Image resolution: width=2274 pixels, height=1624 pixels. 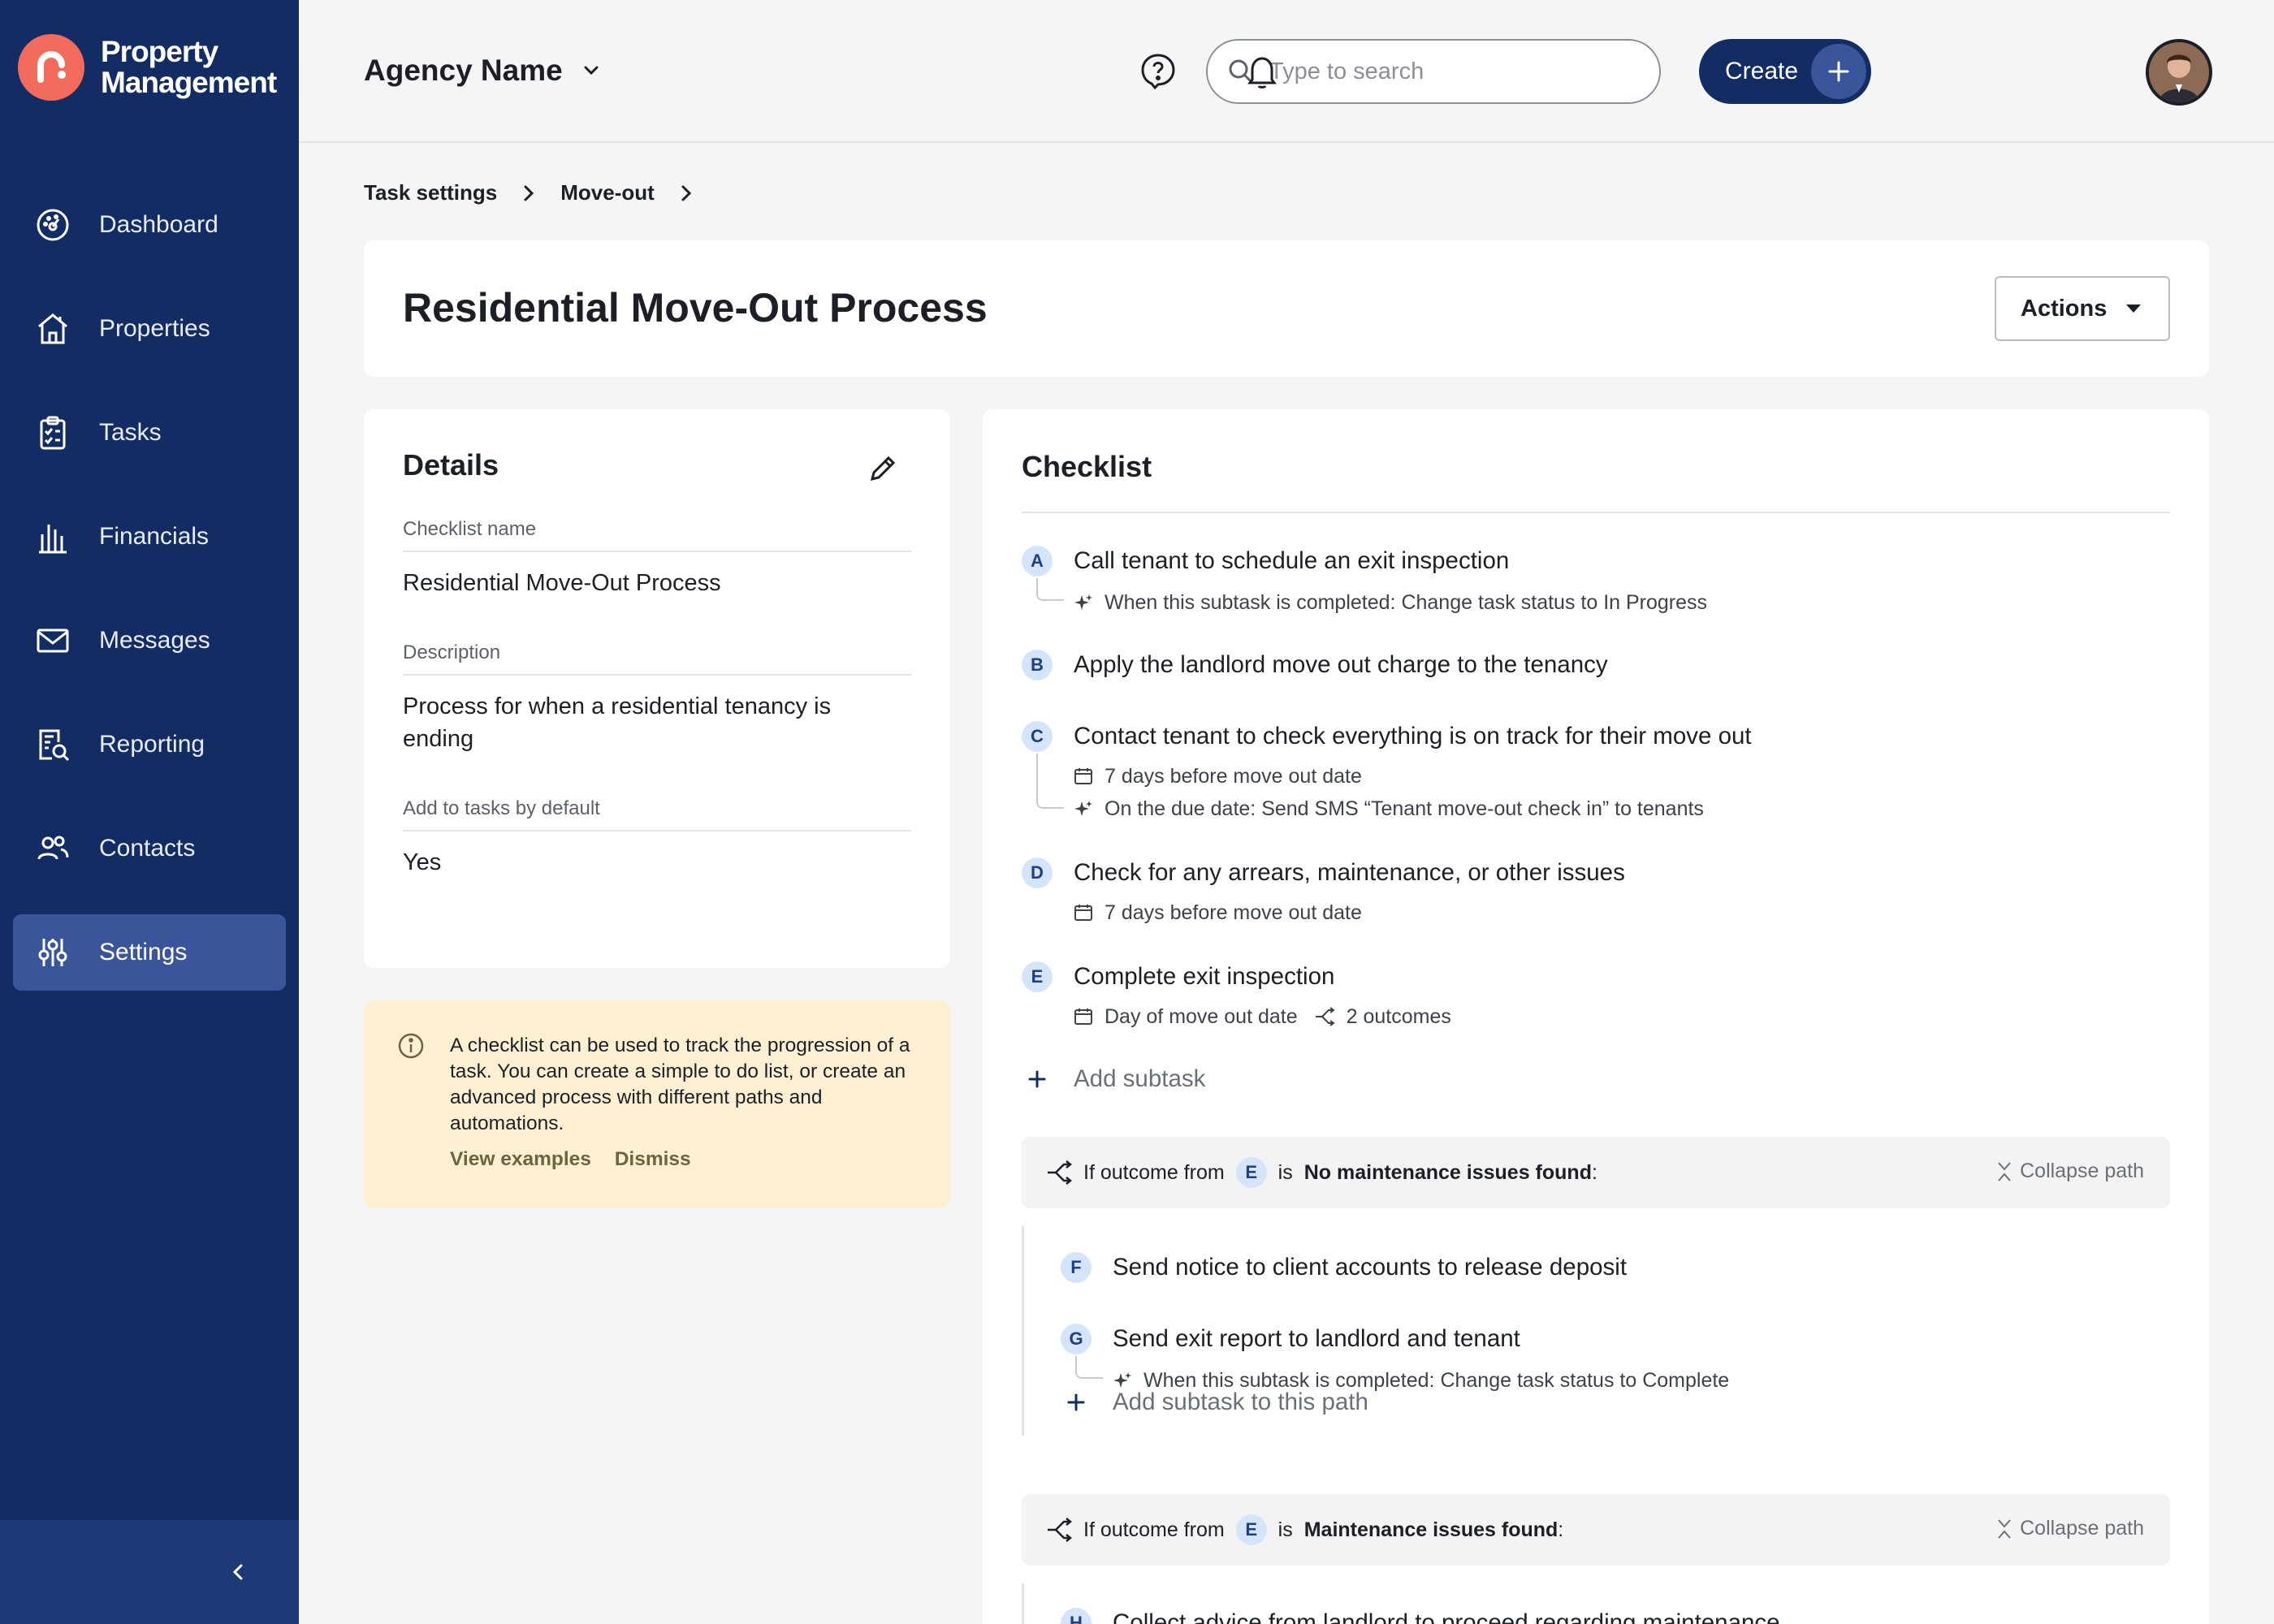 I want to click on path-prefix: If outcome from, so click(x=1154, y=1530).